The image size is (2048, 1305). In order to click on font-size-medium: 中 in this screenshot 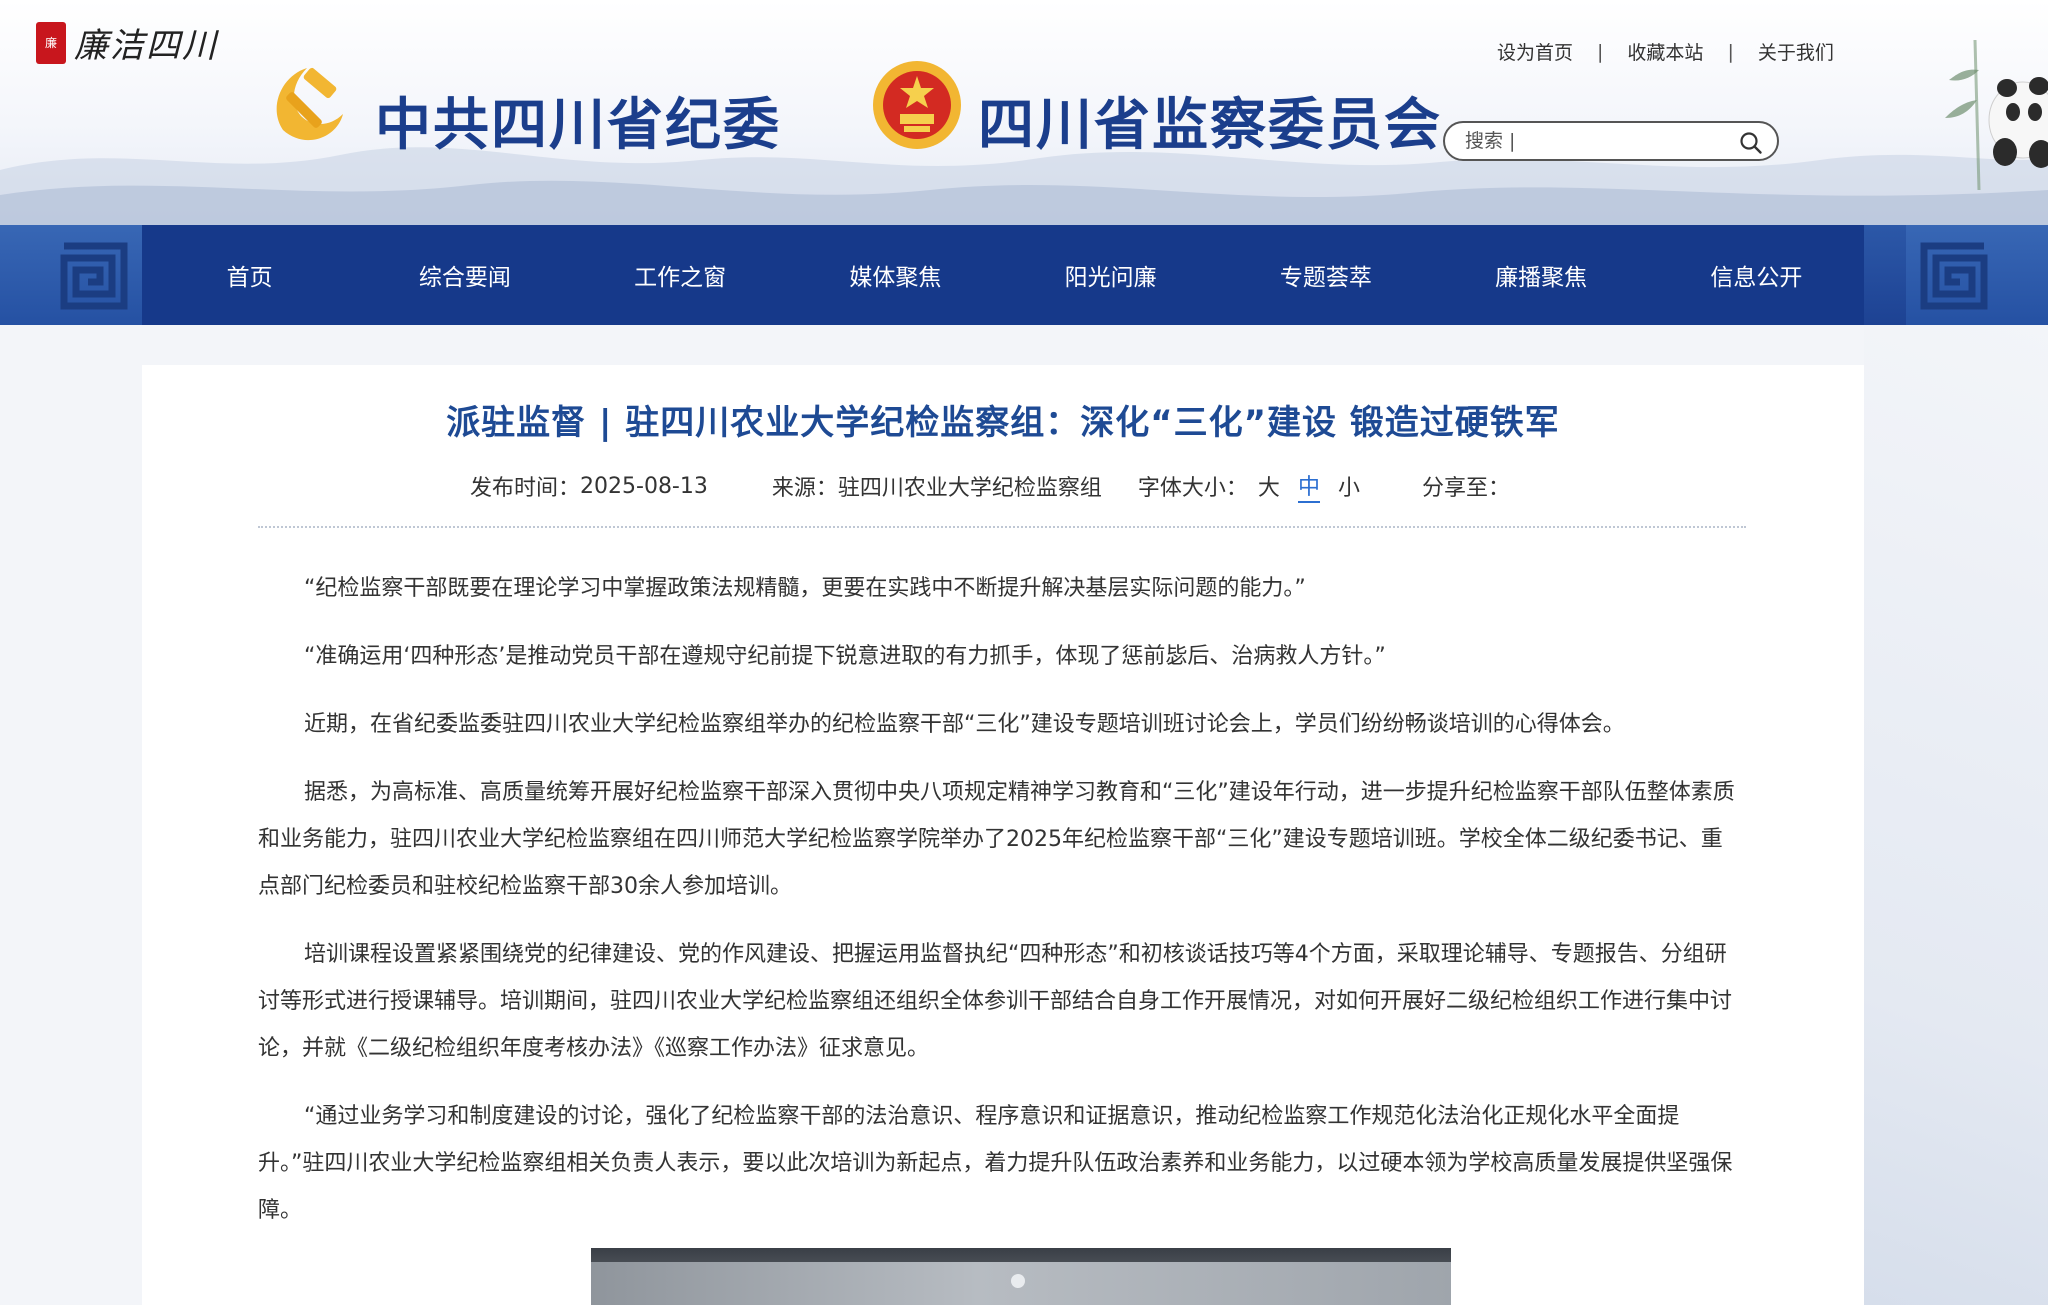, I will do `click(1308, 486)`.